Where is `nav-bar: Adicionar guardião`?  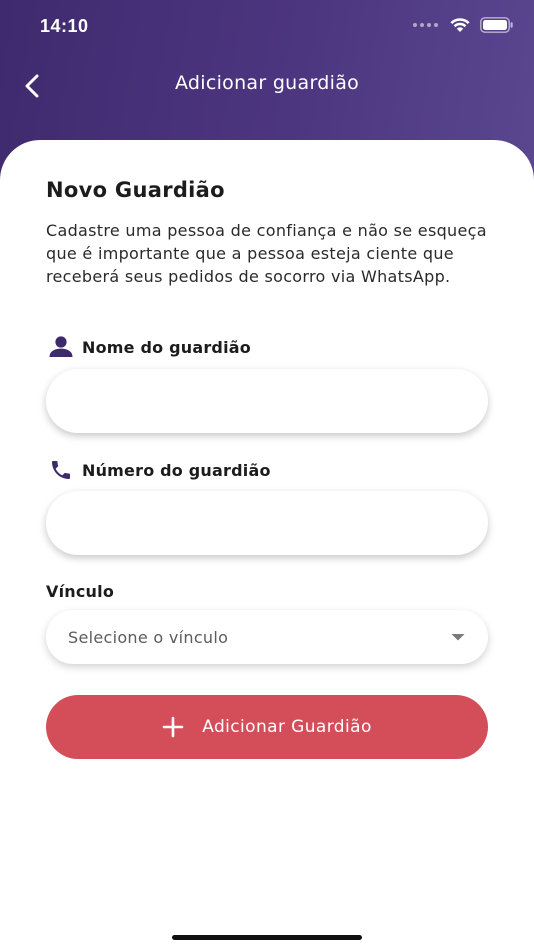
nav-bar: Adicionar guardião is located at coordinates (267, 85).